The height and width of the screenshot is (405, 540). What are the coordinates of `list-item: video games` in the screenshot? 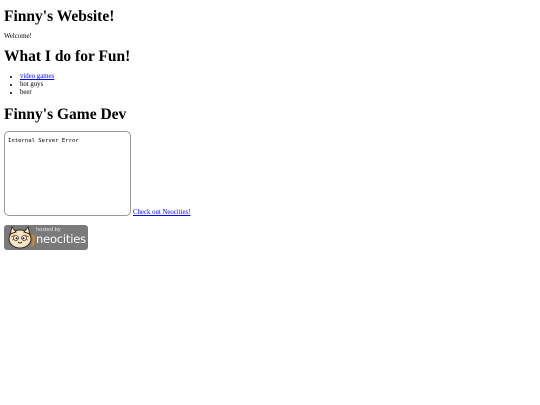 It's located at (37, 77).